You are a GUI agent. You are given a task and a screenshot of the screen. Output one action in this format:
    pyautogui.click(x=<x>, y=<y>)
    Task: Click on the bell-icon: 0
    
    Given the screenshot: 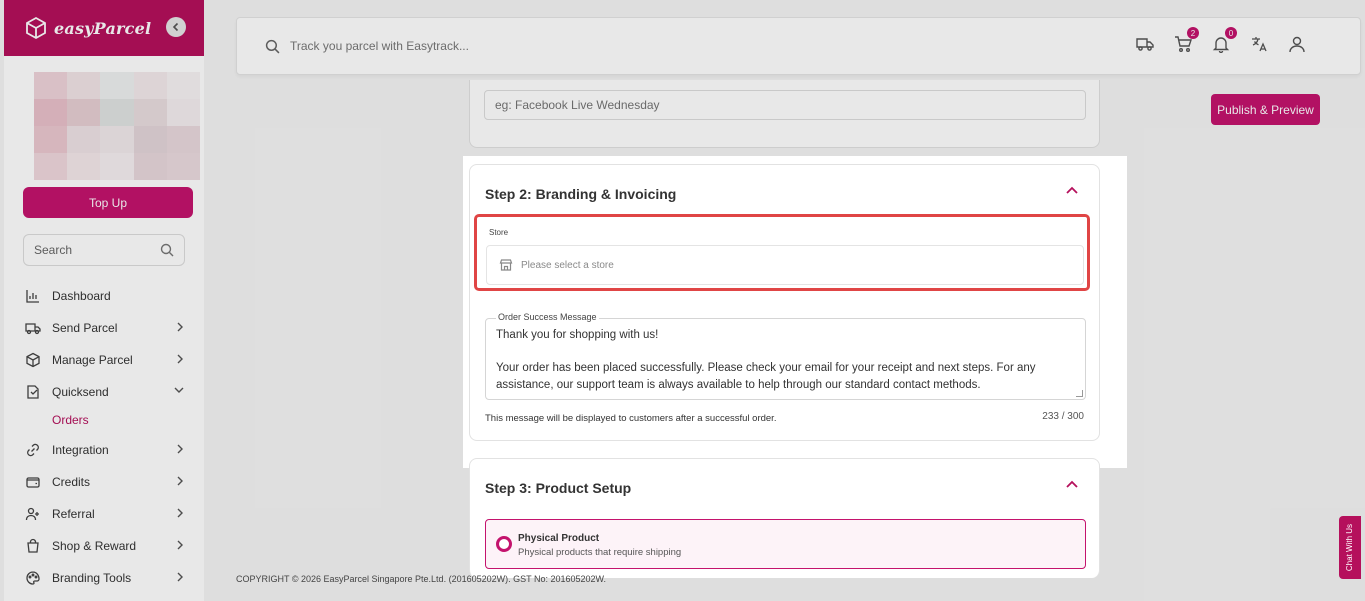 What is the action you would take?
    pyautogui.click(x=1224, y=40)
    